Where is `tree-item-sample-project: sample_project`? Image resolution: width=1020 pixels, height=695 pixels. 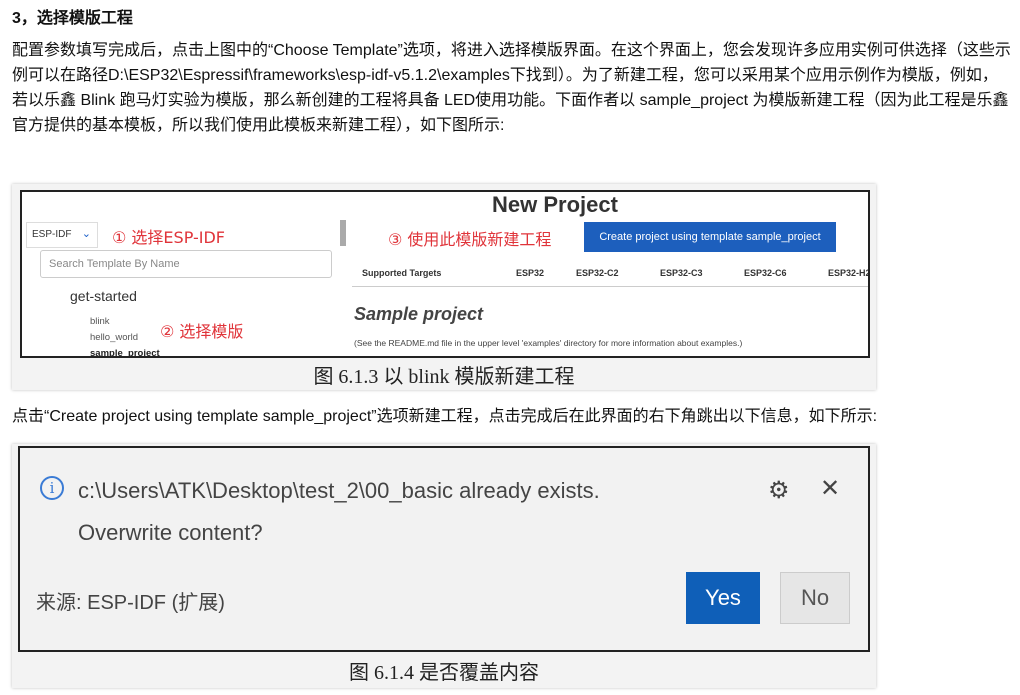
tree-item-sample-project: sample_project is located at coordinates (125, 352).